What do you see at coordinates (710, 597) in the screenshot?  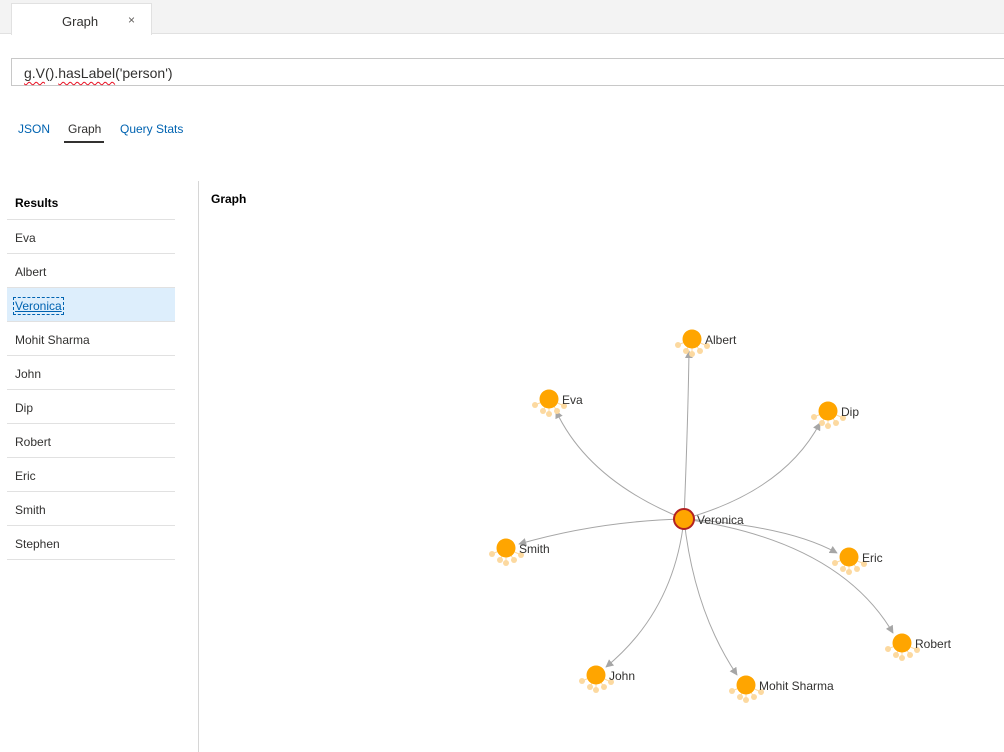 I see `edge-mohit-sharma` at bounding box center [710, 597].